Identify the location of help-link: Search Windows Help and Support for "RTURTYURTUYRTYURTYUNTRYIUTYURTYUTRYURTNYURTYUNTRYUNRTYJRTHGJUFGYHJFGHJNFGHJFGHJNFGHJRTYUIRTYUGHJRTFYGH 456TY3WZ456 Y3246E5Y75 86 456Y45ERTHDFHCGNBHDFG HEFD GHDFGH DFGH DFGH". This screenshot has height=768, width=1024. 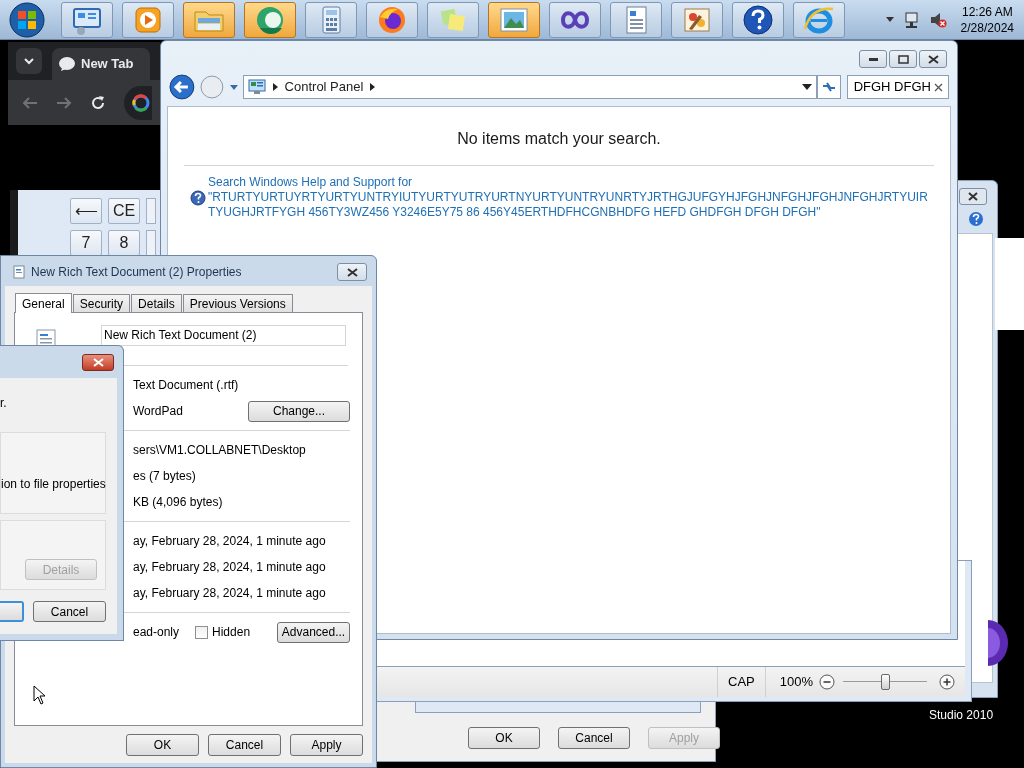
(571, 197).